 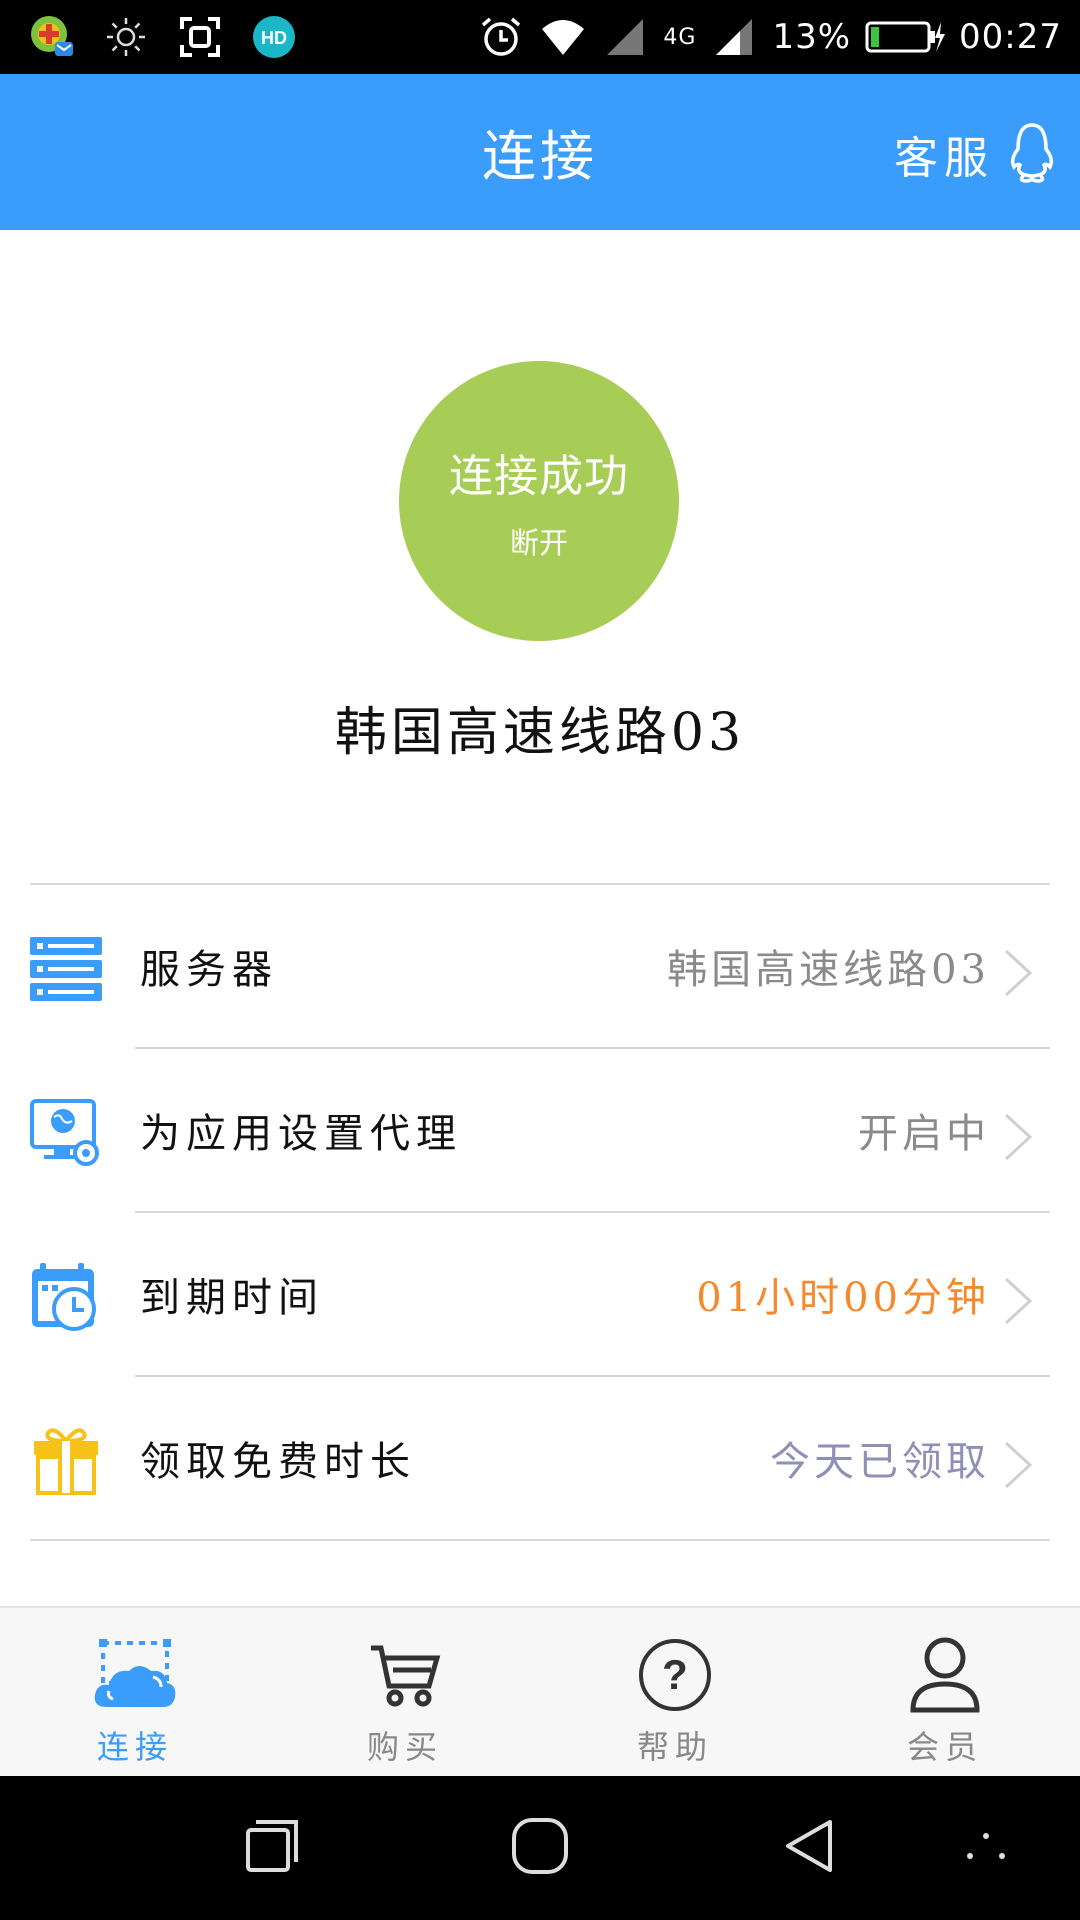 I want to click on tab-help: ? 帮助, so click(x=675, y=1692).